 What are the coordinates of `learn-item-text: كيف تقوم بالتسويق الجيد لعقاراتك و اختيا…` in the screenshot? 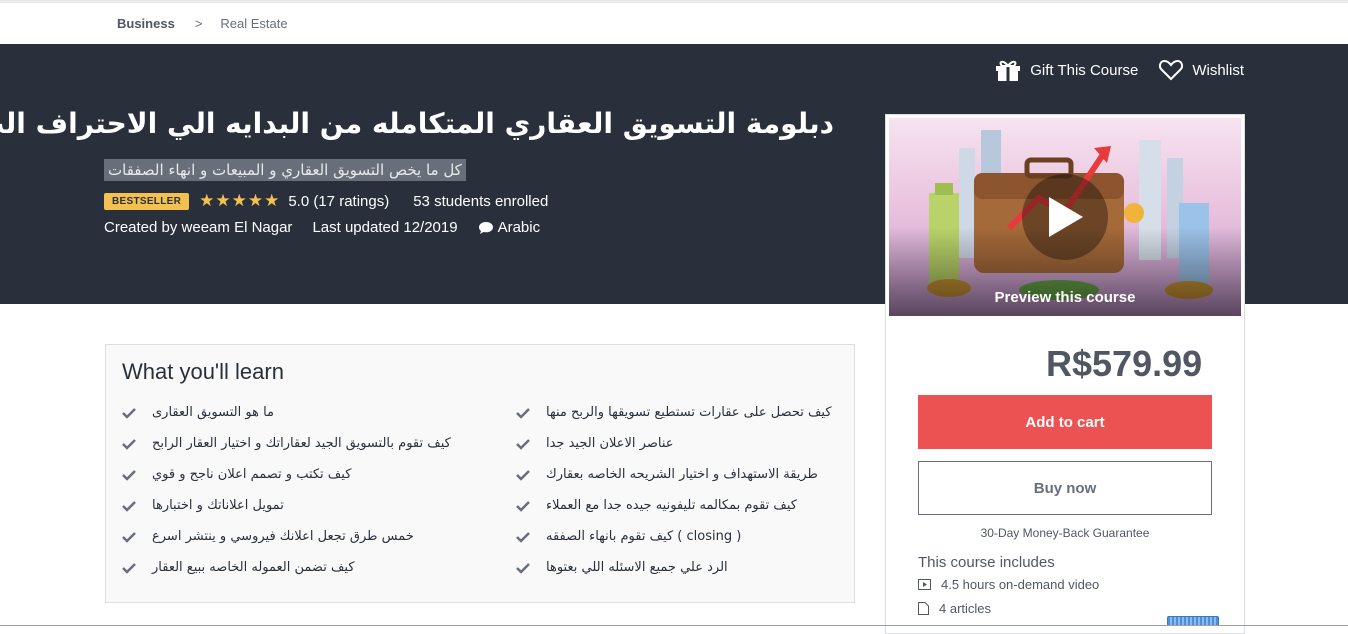 It's located at (301, 443).